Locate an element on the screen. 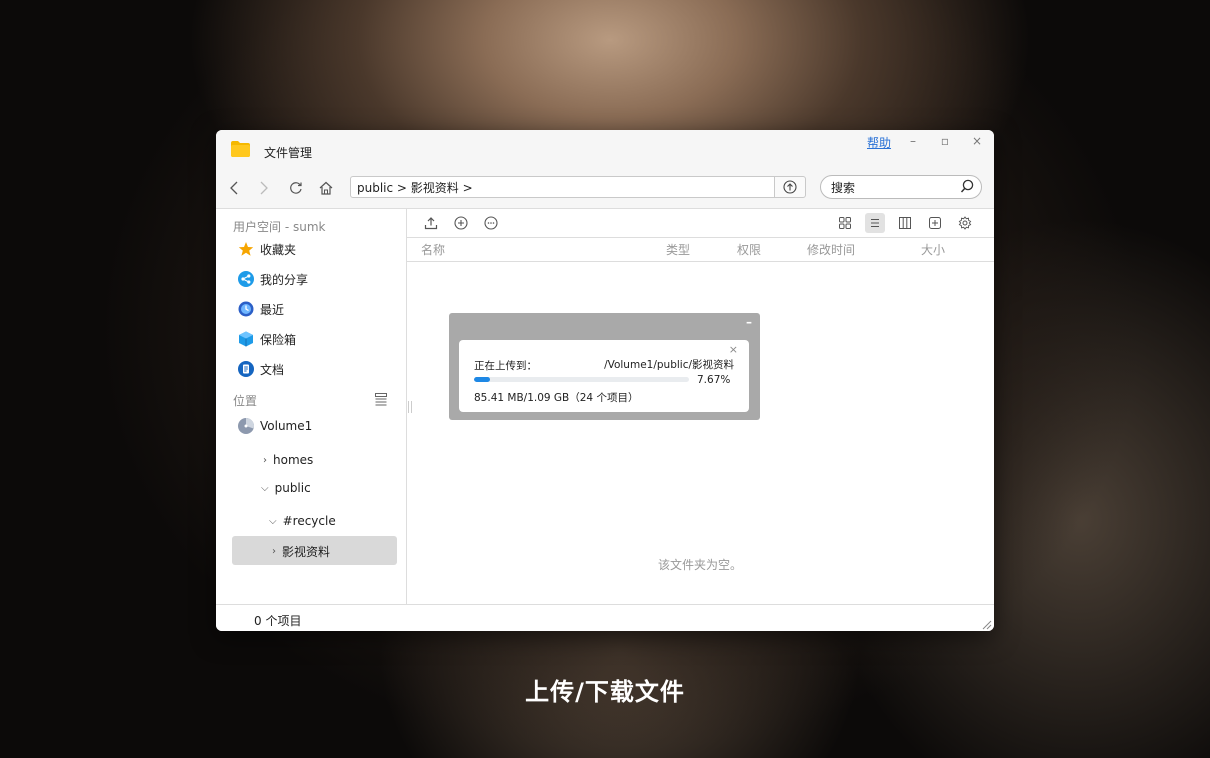 Image resolution: width=1210 pixels, height=758 pixels. column-view-button is located at coordinates (905, 223).